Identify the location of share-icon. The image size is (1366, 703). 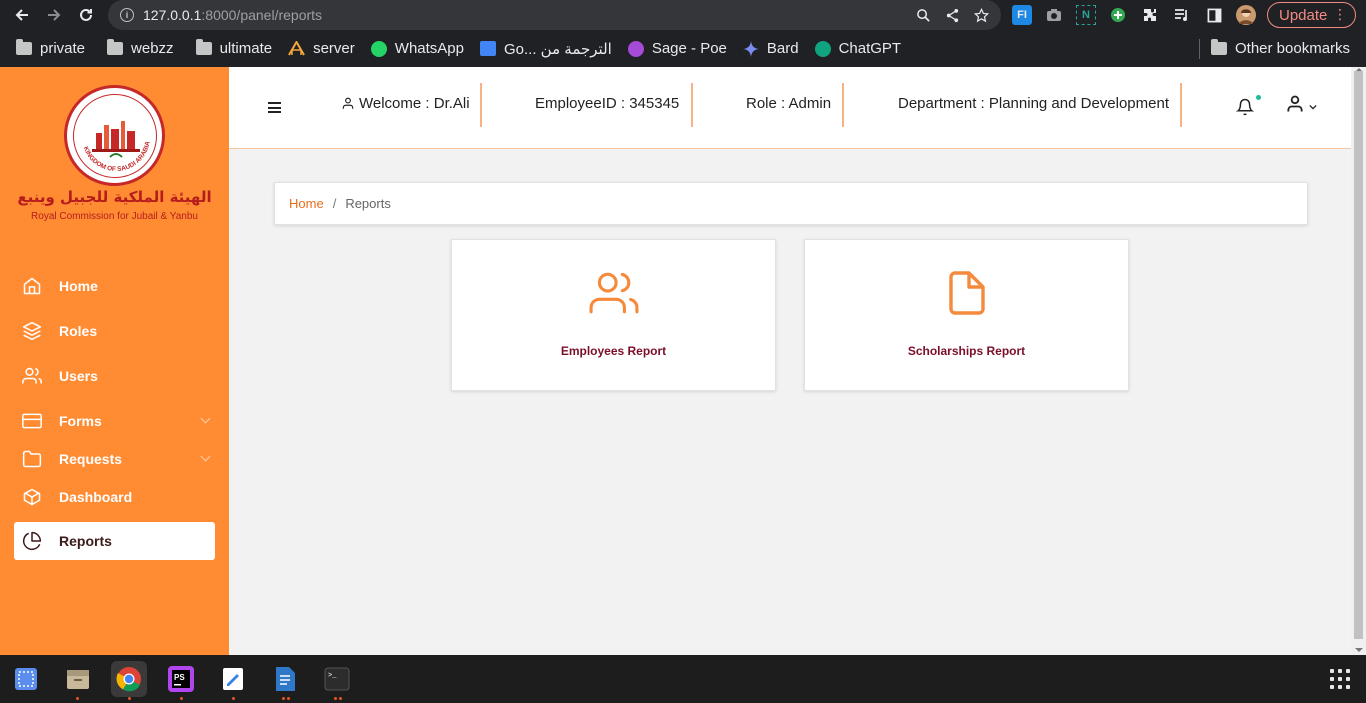
(952, 15).